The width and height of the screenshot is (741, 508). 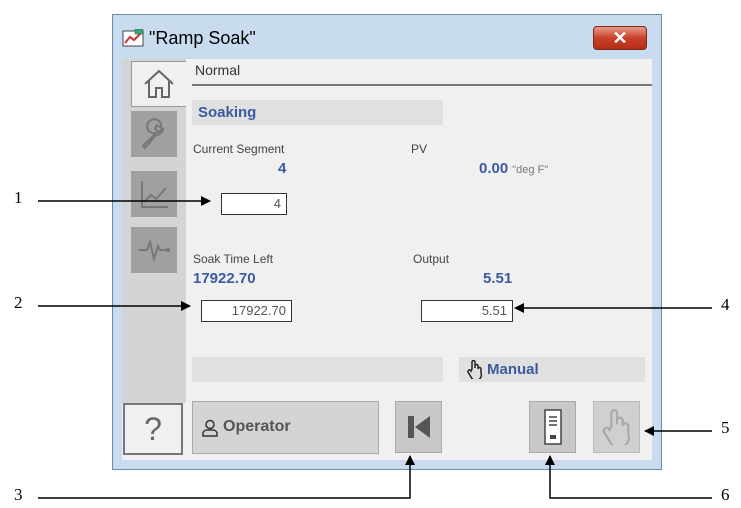 I want to click on callout-number-3: 3, so click(x=18, y=494).